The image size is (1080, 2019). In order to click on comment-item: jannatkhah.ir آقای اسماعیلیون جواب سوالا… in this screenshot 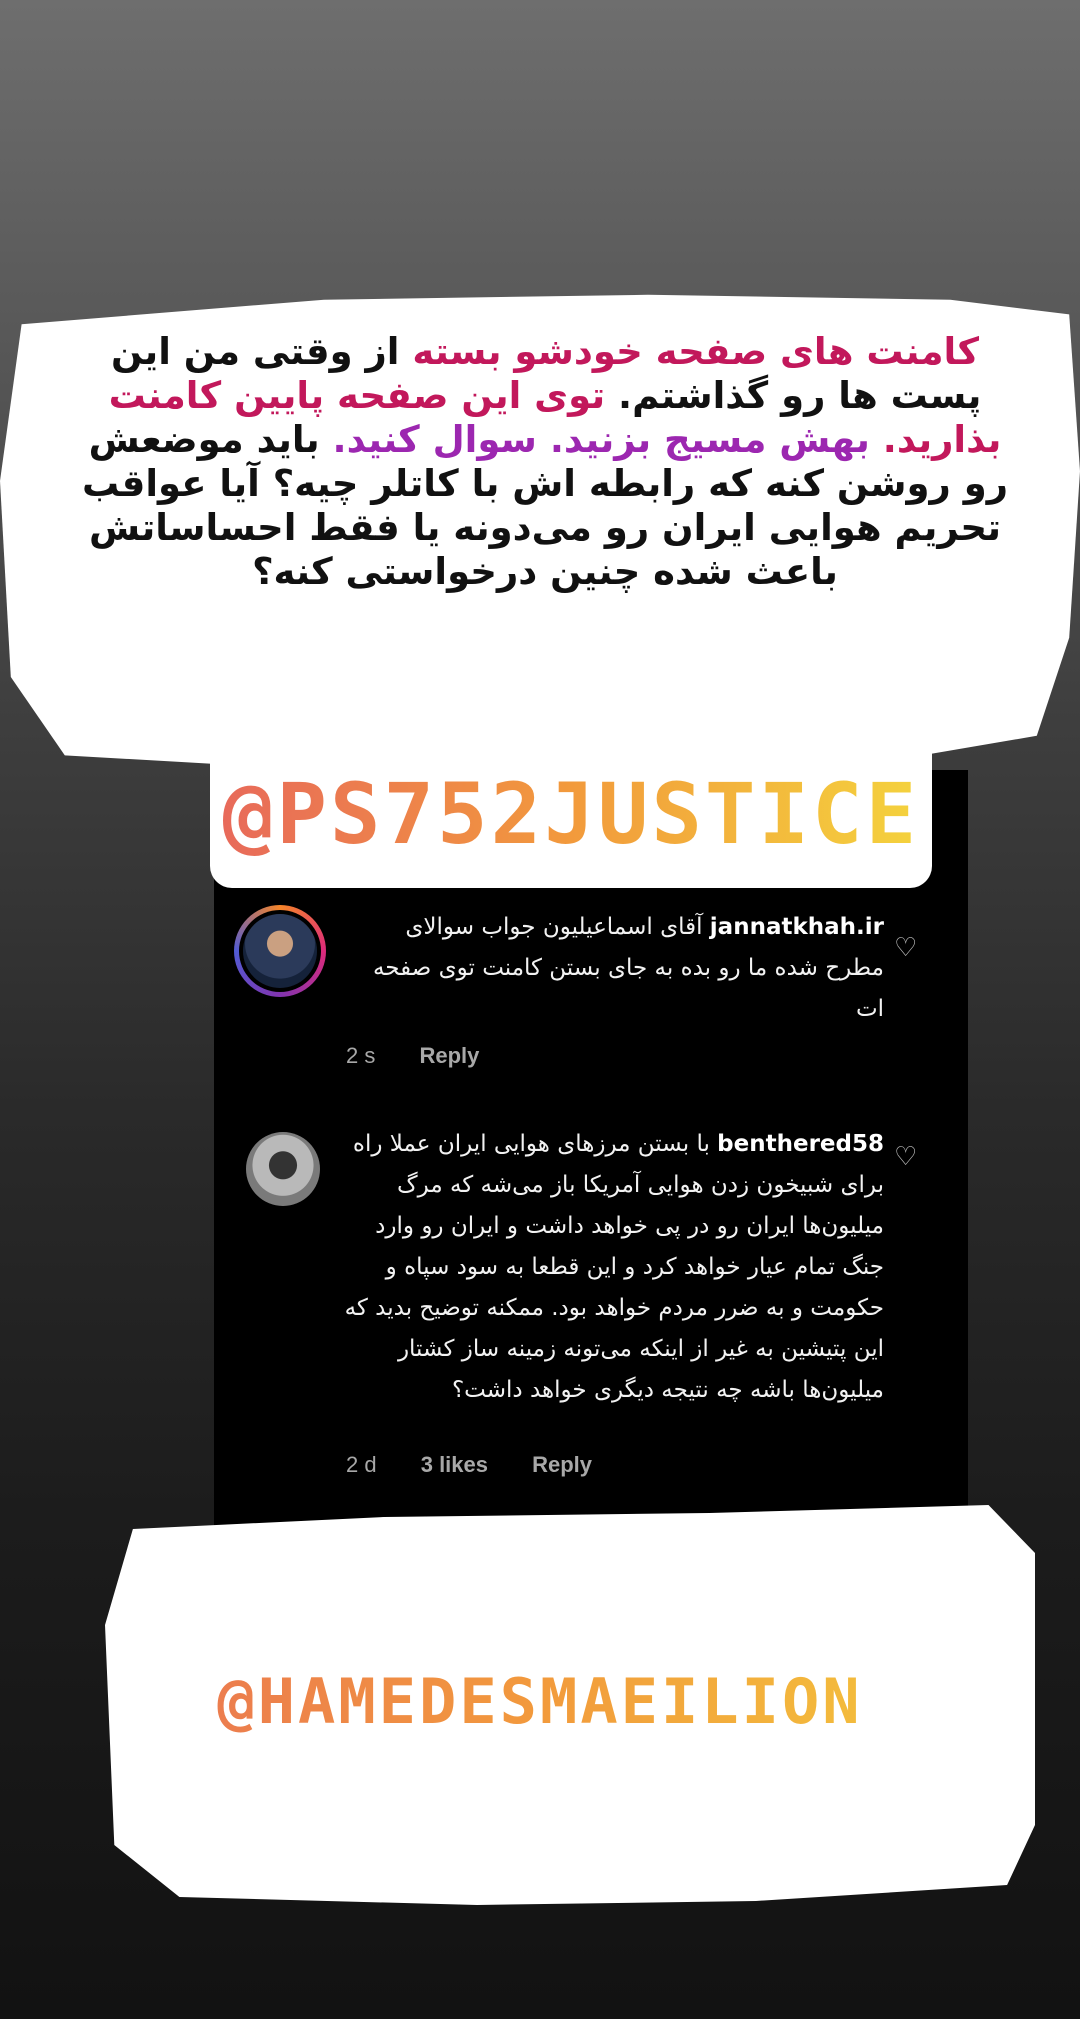, I will do `click(591, 990)`.